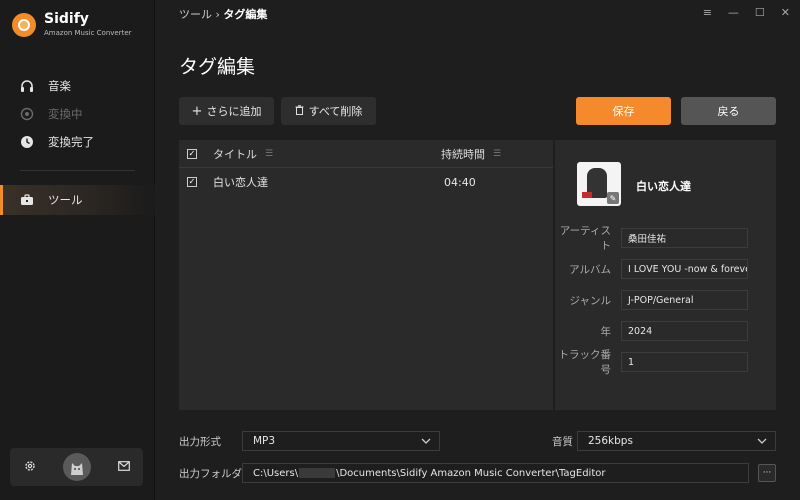 This screenshot has height=500, width=800. I want to click on sidebar-item-tools: ツール, so click(77, 200).